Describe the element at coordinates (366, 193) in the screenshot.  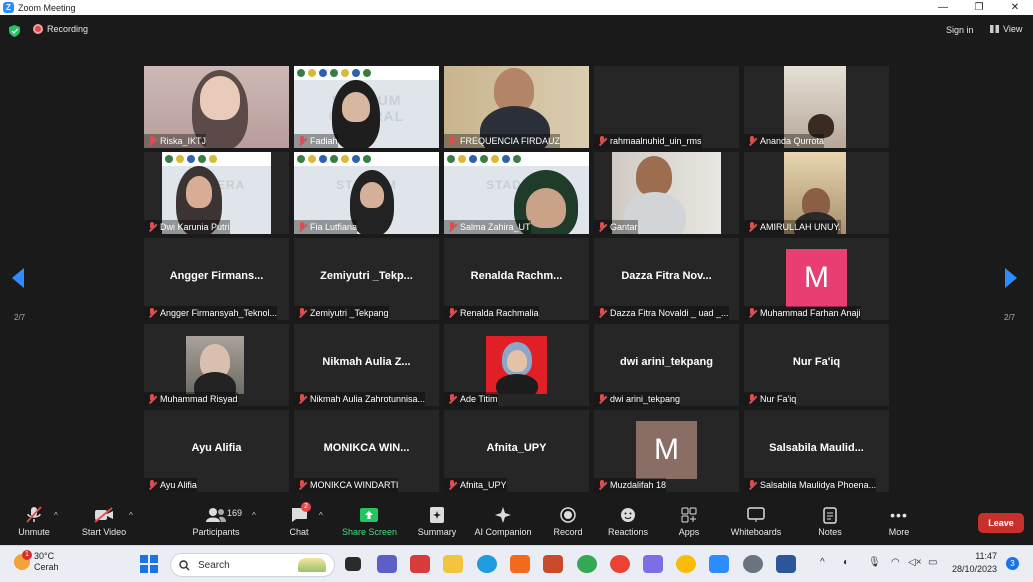
I see `video-tile: STADIUM Fia Lutfiana` at that location.